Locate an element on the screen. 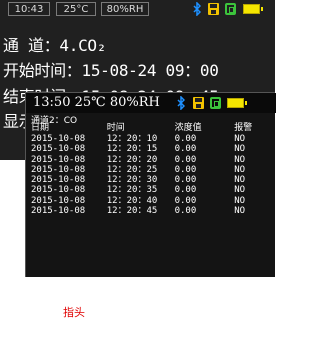  table-row: 2015-10-08 12：20：15 0.00 NO is located at coordinates (150, 149).